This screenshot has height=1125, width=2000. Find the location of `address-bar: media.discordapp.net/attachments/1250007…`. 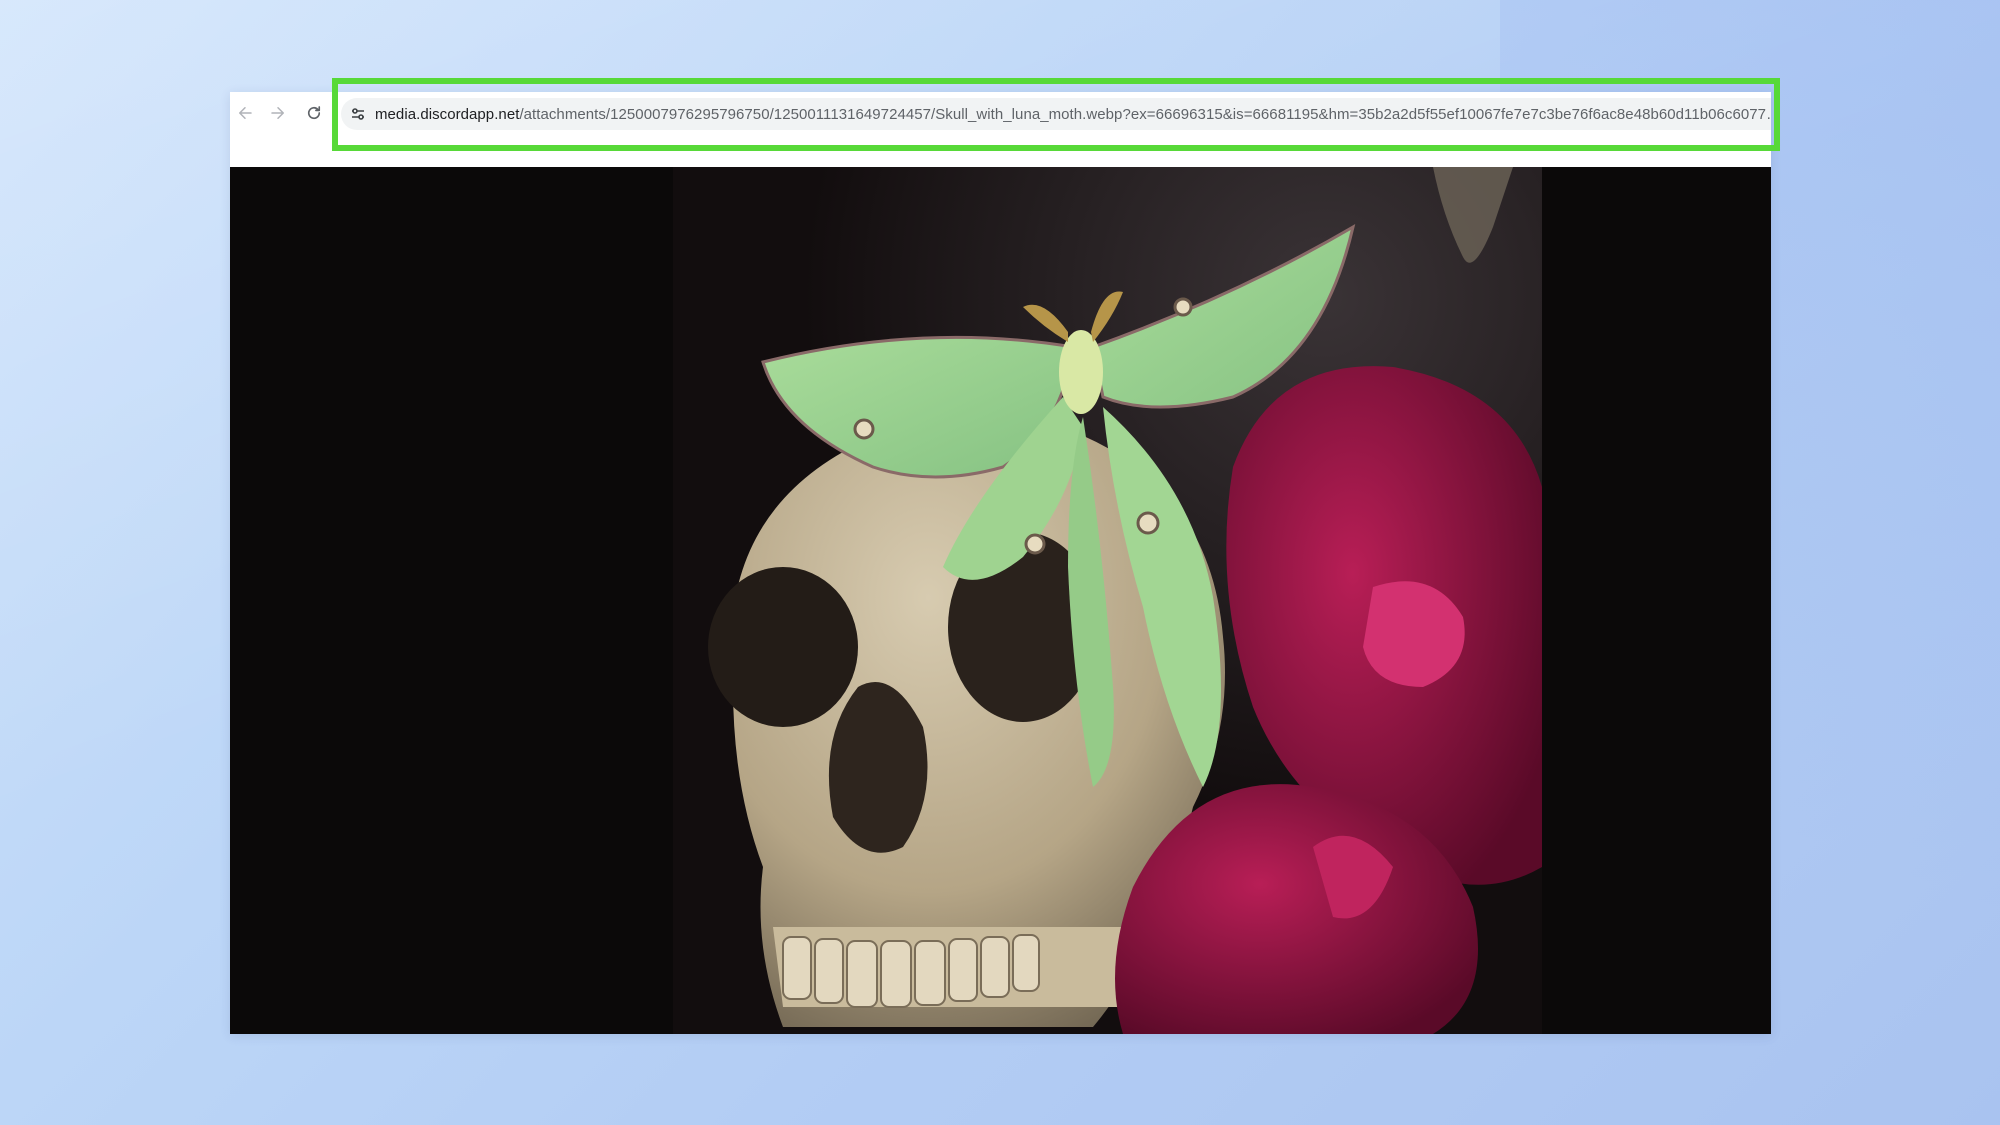

address-bar: media.discordapp.net/attachments/1250007… is located at coordinates (1056, 114).